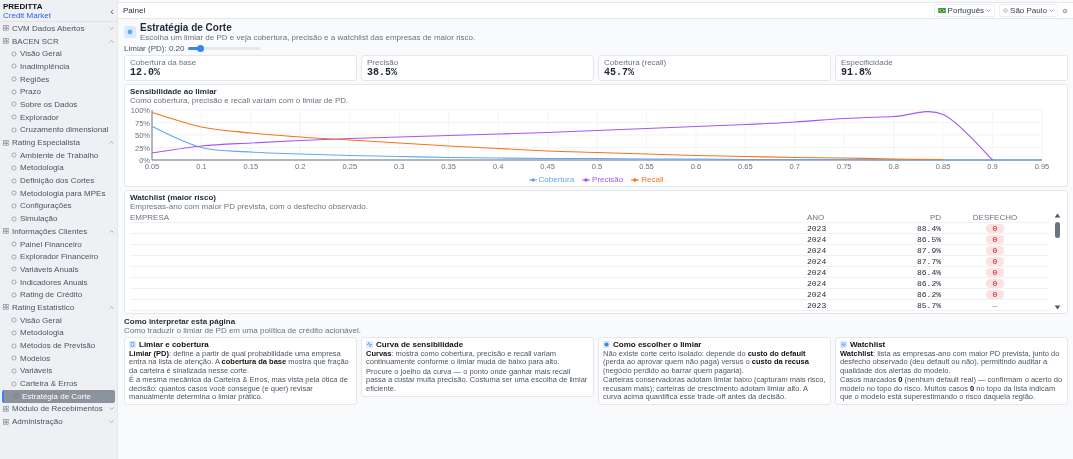  Describe the element at coordinates (243, 330) in the screenshot. I see `section-subtitle: Como traduzir o limiar de PD em uma política de crédito acionável.` at that location.